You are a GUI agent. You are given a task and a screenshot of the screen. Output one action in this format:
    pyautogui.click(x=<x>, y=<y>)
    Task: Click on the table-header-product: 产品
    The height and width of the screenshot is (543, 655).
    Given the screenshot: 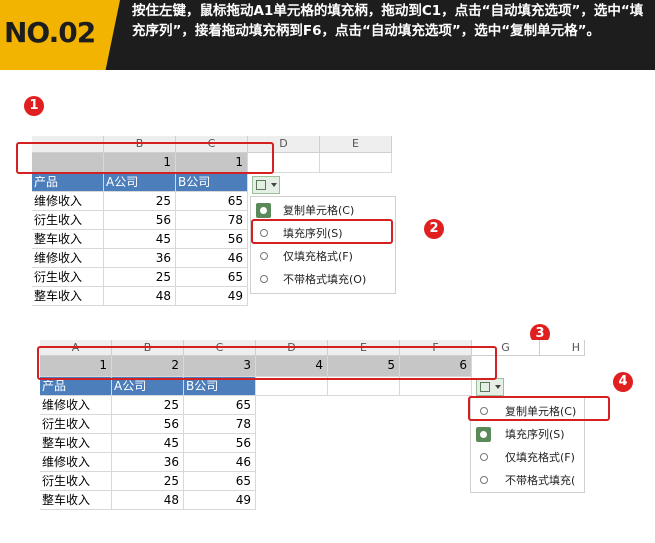 What is the action you would take?
    pyautogui.click(x=68, y=182)
    